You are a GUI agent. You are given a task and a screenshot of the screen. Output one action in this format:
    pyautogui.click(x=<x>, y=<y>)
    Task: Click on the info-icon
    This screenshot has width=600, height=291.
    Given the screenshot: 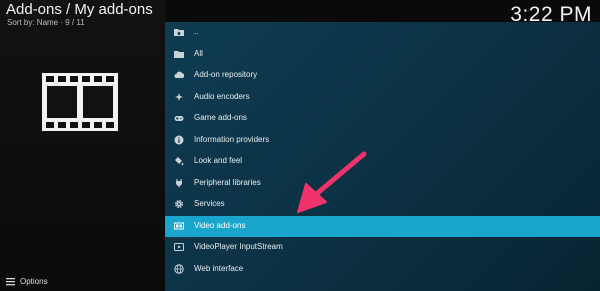 What is the action you would take?
    pyautogui.click(x=179, y=140)
    